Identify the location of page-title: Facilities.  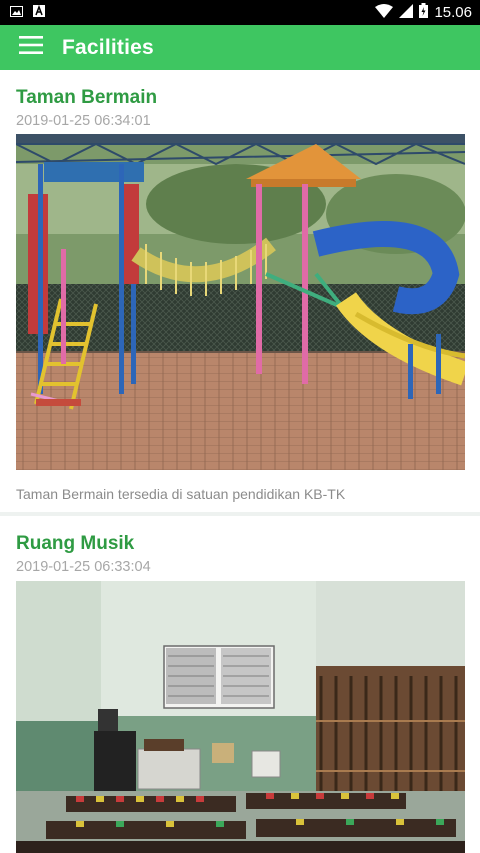
(108, 47).